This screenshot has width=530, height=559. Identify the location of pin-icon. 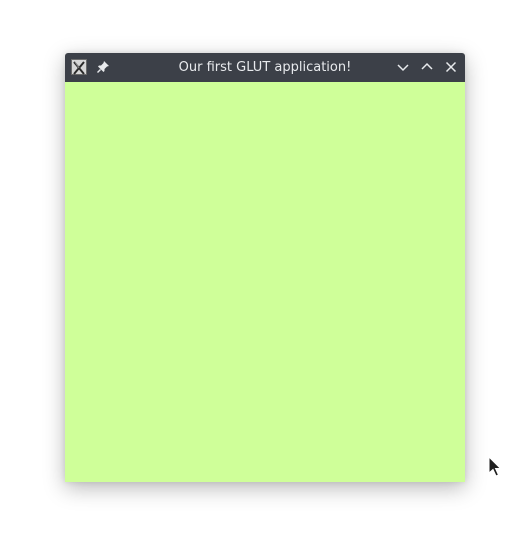
(103, 67).